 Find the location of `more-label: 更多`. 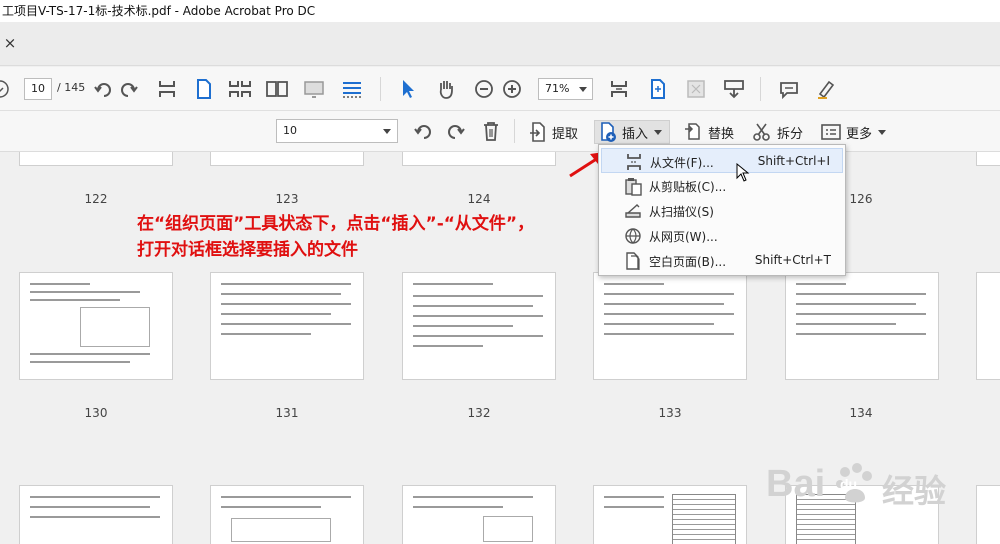

more-label: 更多 is located at coordinates (859, 134).